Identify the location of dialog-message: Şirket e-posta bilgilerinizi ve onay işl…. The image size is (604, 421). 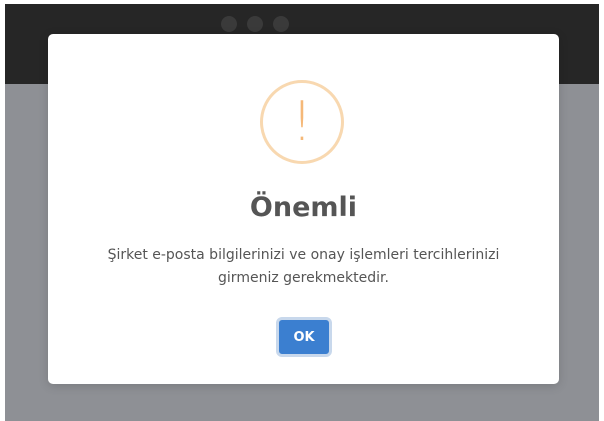
(303, 266).